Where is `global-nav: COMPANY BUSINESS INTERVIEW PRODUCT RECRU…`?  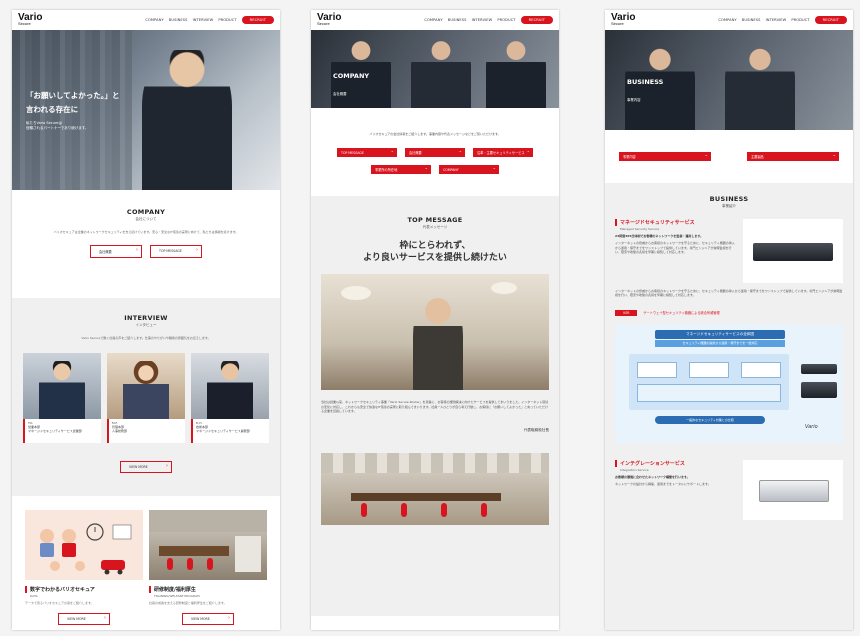
global-nav: COMPANY BUSINESS INTERVIEW PRODUCT RECRU… is located at coordinates (488, 20).